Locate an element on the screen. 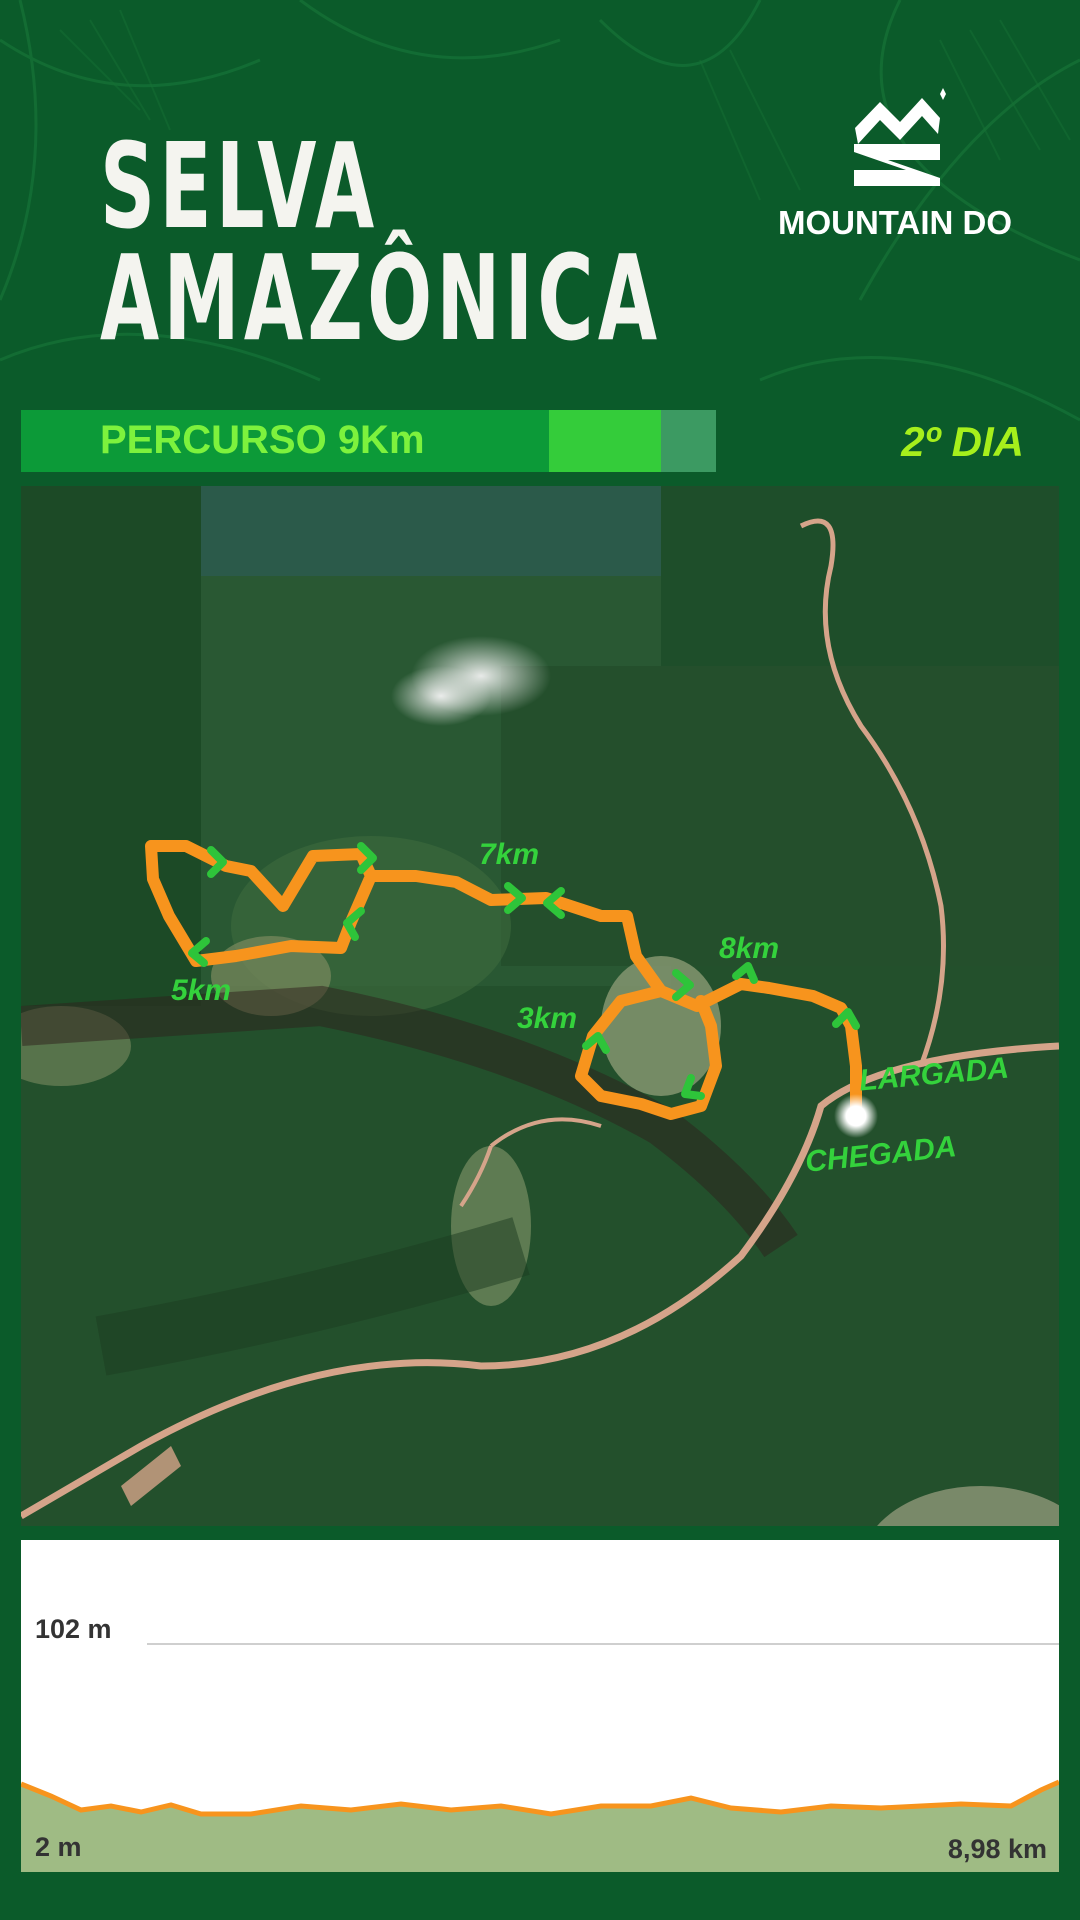 This screenshot has width=1080, height=1920. km-marker-label: 7km is located at coordinates (509, 854).